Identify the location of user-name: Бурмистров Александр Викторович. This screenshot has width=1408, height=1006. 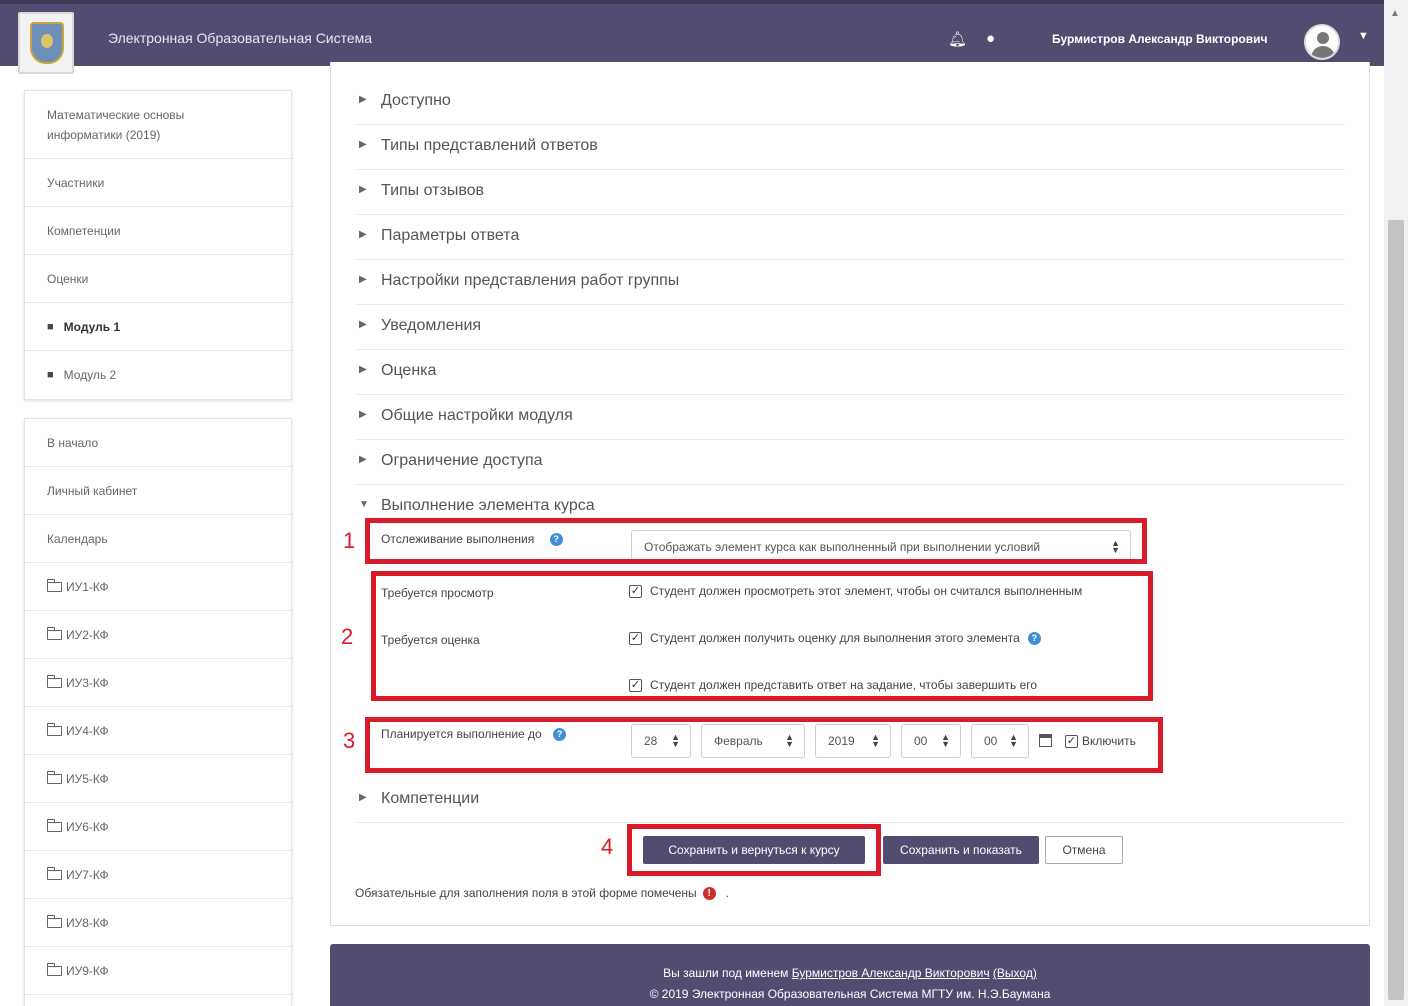
(1159, 39).